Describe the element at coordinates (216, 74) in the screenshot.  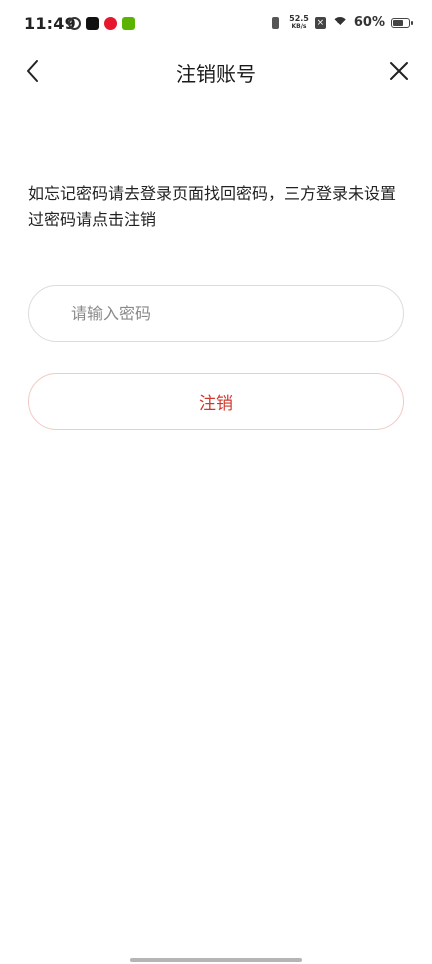
I see `page-title: 注销账号` at that location.